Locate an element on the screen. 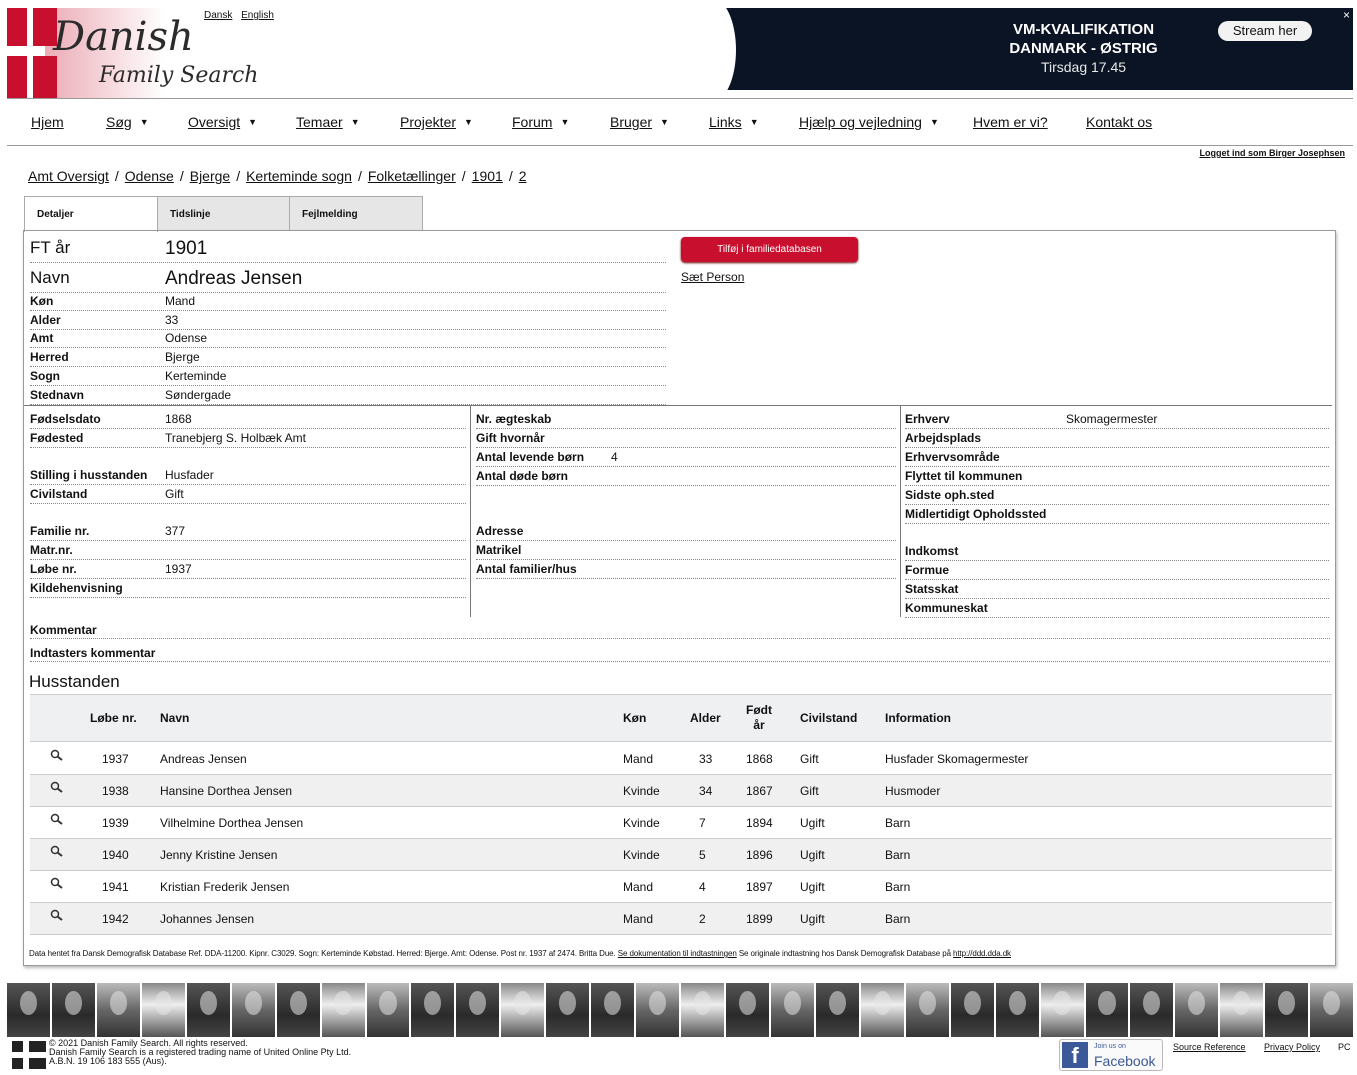  add-to-family-database-button: Tilføj i familiedatabasen is located at coordinates (769, 249).